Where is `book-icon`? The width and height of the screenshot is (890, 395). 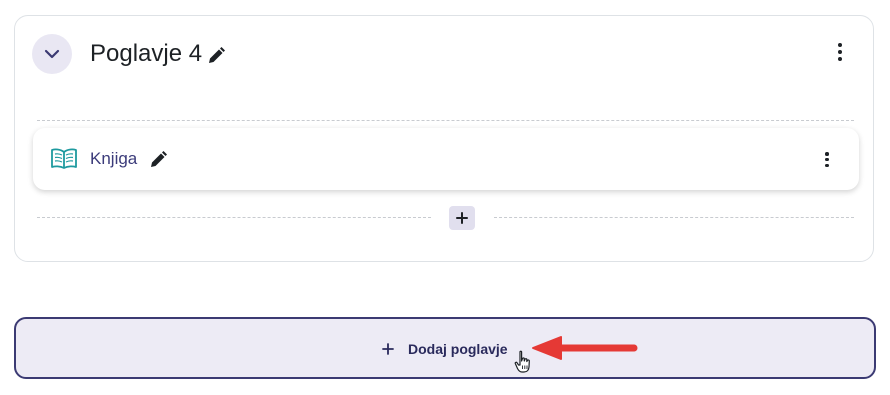 book-icon is located at coordinates (64, 161).